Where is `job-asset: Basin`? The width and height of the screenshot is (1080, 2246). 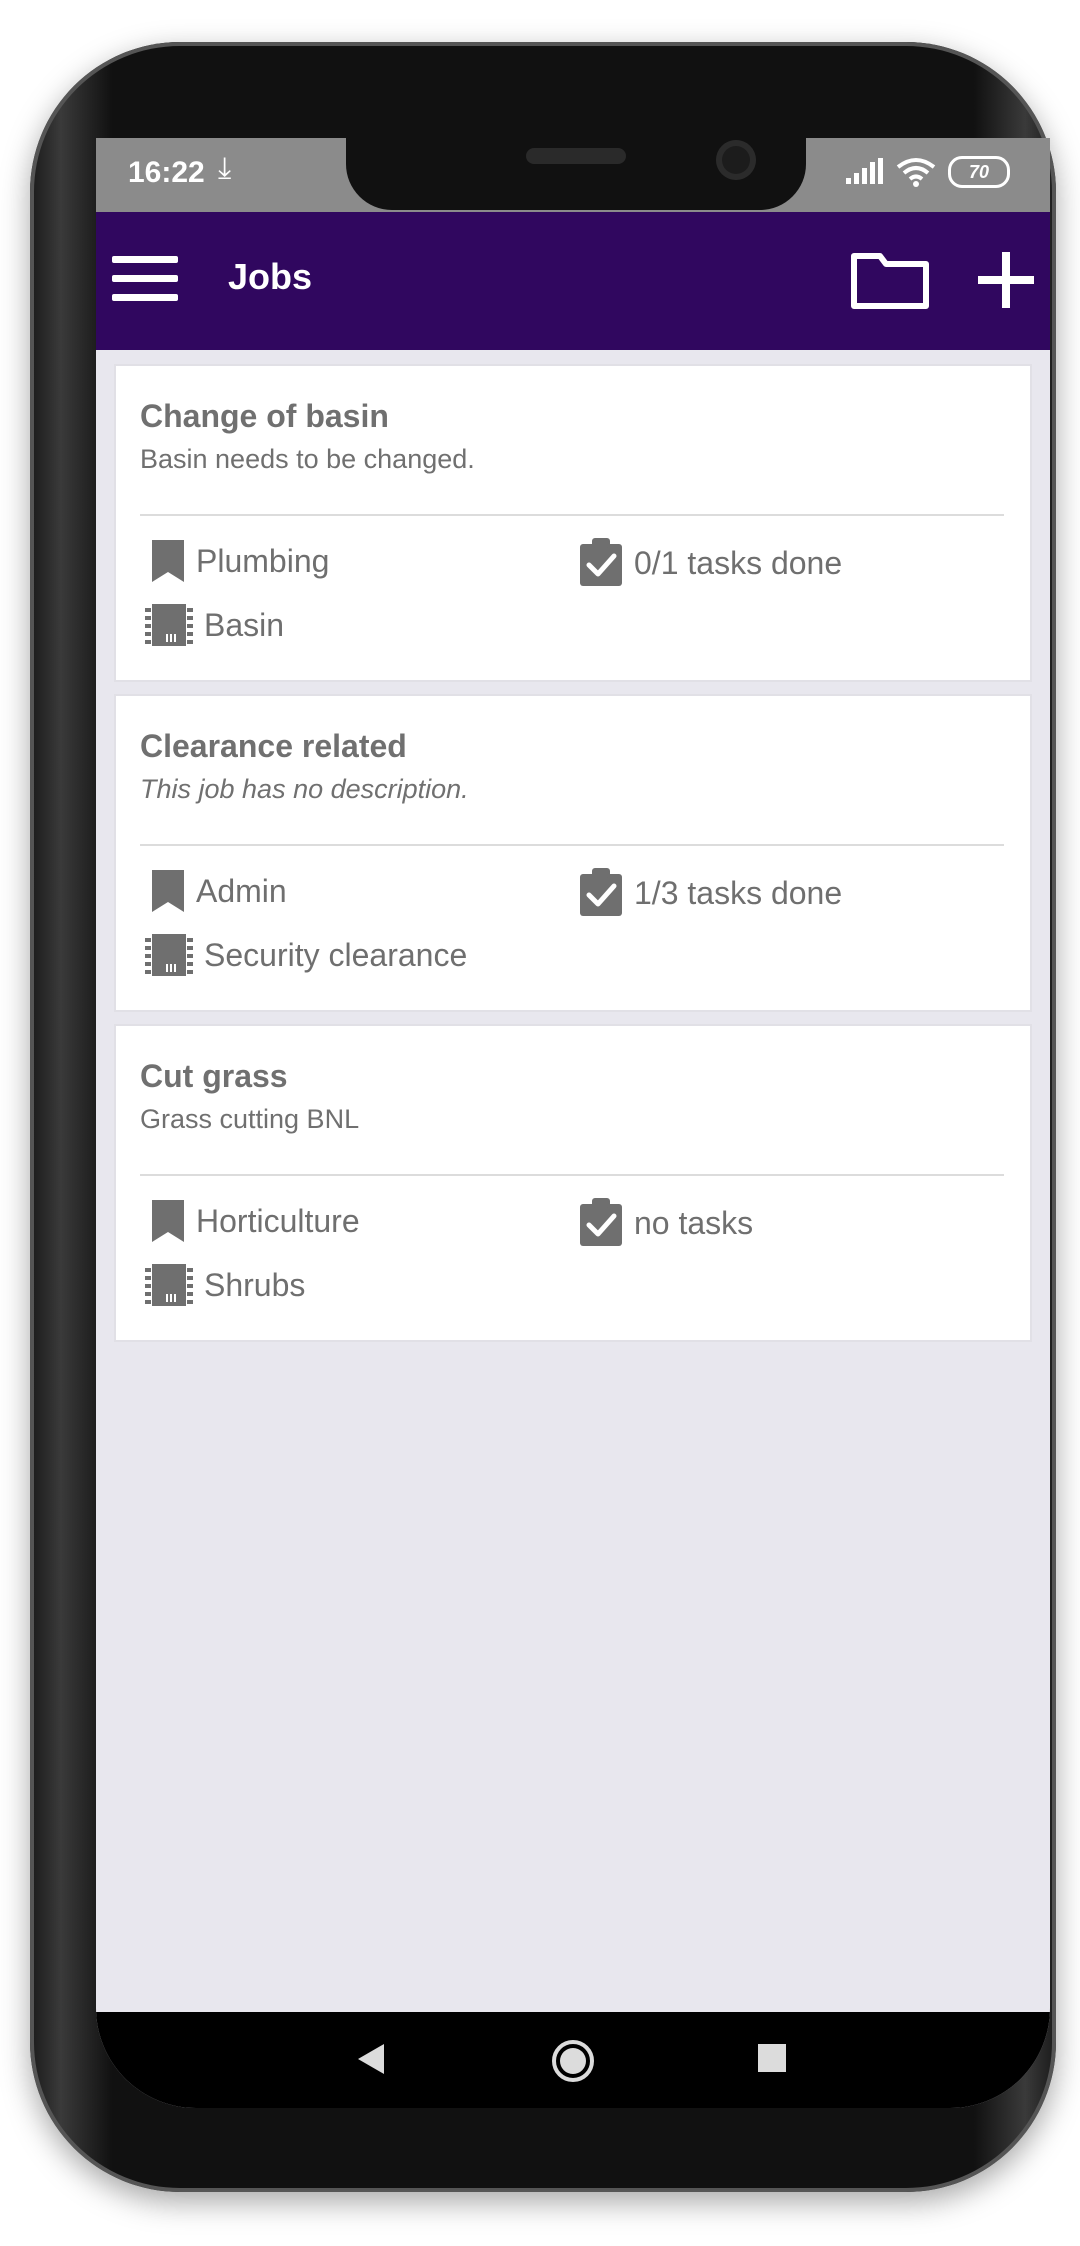
job-asset: Basin is located at coordinates (214, 625).